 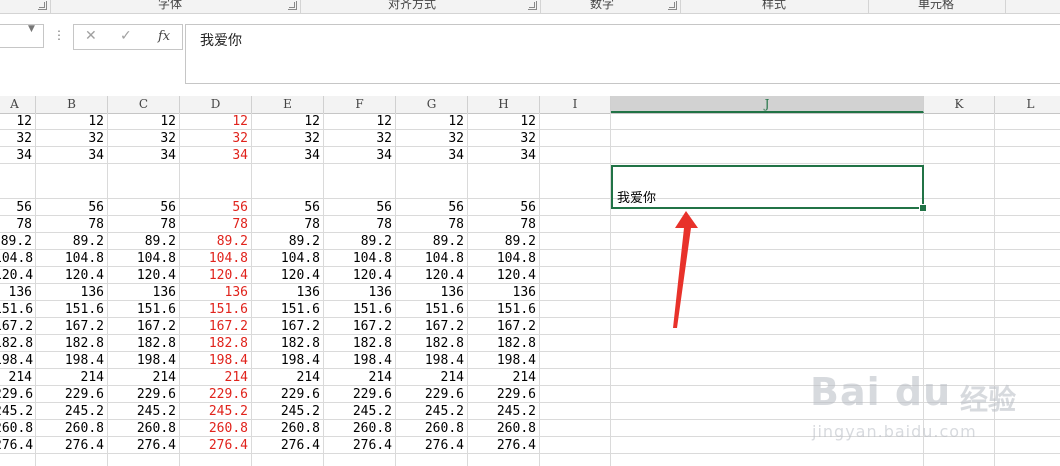 I want to click on cell-h-17: 245.2, so click(x=504, y=411).